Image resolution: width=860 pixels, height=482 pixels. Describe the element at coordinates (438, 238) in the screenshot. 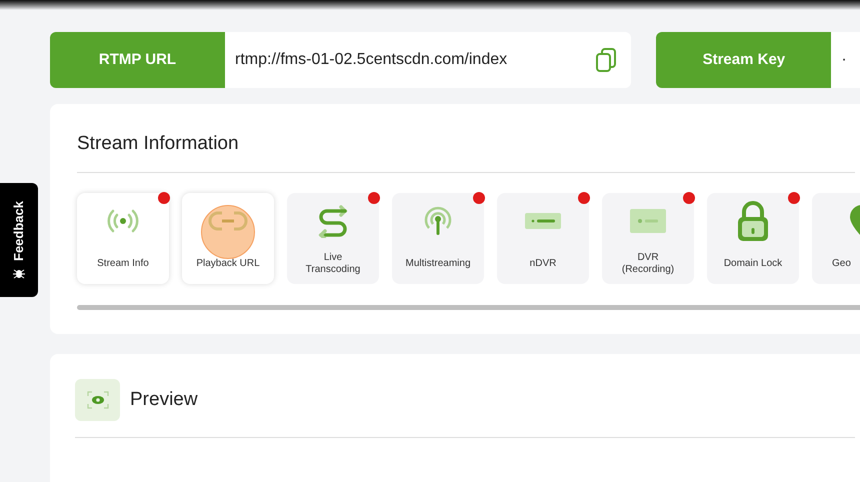

I see `feature-tile: Multistreaming` at that location.